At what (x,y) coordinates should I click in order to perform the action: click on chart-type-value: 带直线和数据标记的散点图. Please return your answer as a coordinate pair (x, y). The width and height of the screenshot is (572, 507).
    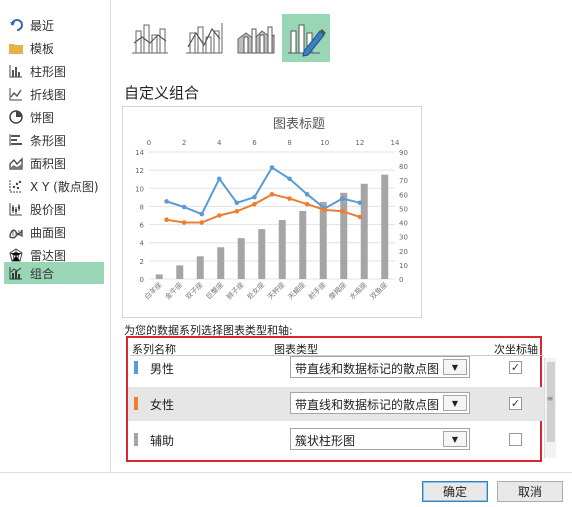
    Looking at the image, I should click on (367, 405).